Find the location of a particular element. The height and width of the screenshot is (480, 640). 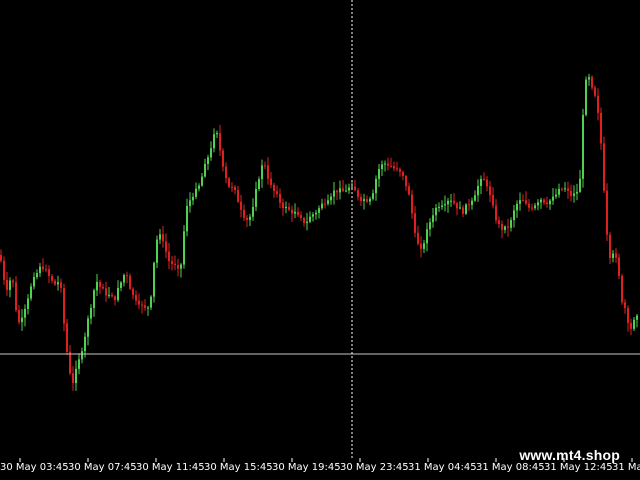

x-tick-label: 31 May 12:45 is located at coordinates (578, 467).